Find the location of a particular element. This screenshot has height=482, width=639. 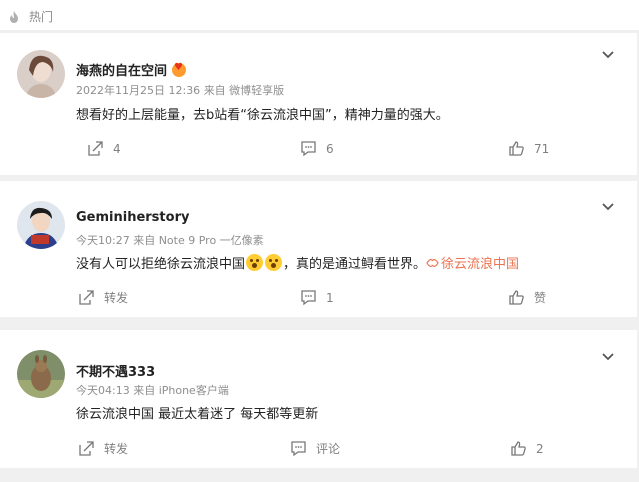

timestamp: 2022年11月25日 12:36 is located at coordinates (138, 90).